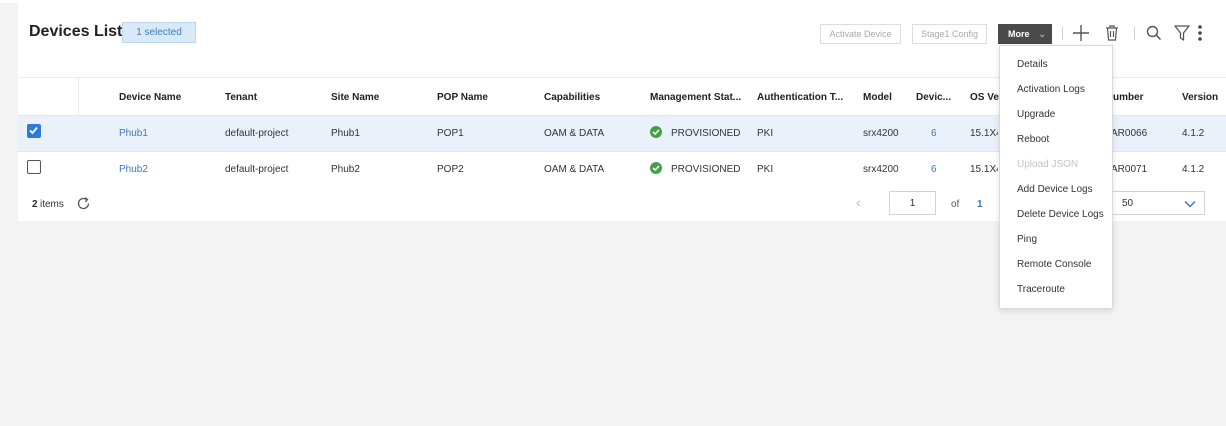 The width and height of the screenshot is (1226, 426). I want to click on pop-name-cell: POP1, so click(450, 133).